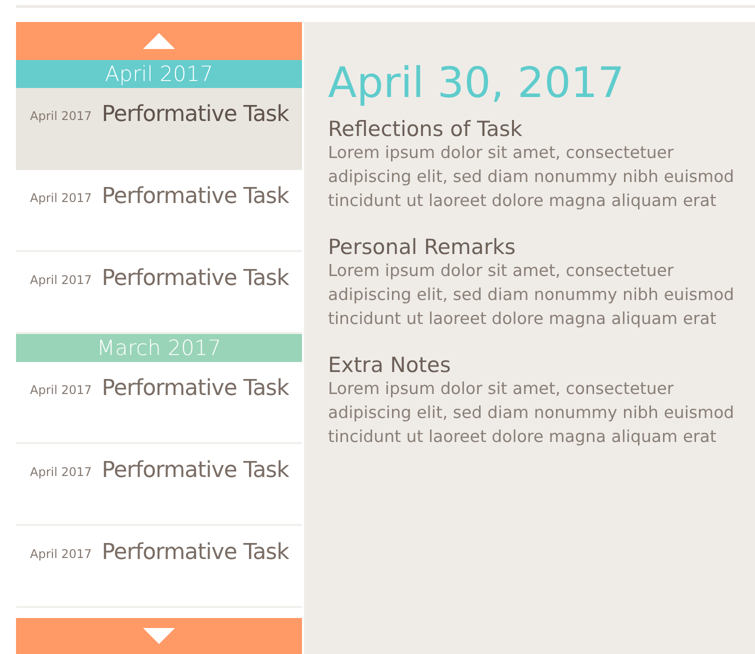 This screenshot has width=755, height=654. I want to click on down-arrow-icon, so click(159, 636).